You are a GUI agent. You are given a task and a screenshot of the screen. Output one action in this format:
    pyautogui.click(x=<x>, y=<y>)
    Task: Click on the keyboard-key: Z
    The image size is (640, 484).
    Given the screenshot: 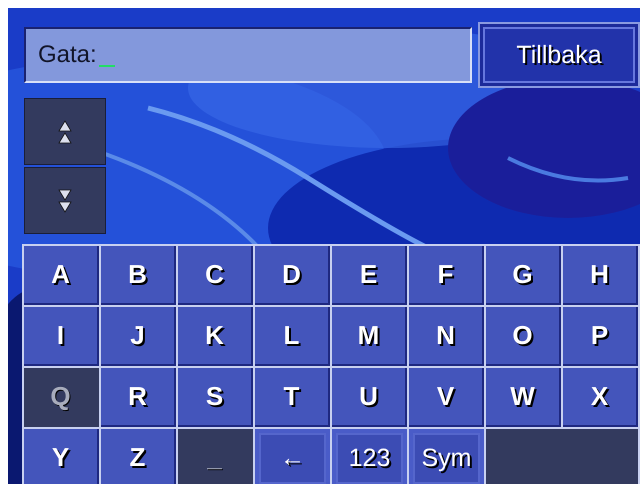 What is the action you would take?
    pyautogui.click(x=138, y=456)
    